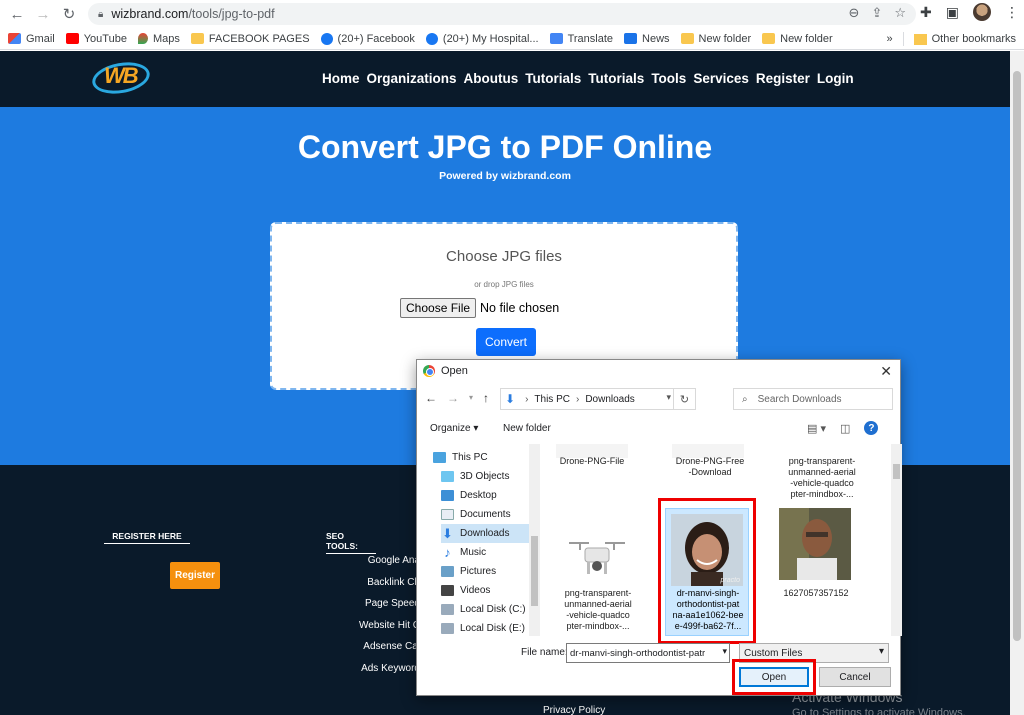  Describe the element at coordinates (556, 38) in the screenshot. I see `translate-icon` at that location.